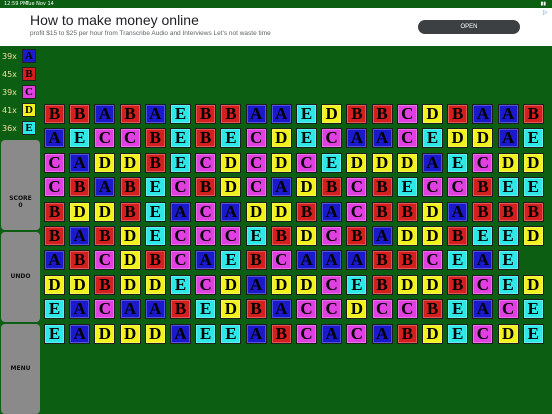 The height and width of the screenshot is (414, 552). Describe the element at coordinates (20, 277) in the screenshot. I see `undo-button: UNDO` at that location.